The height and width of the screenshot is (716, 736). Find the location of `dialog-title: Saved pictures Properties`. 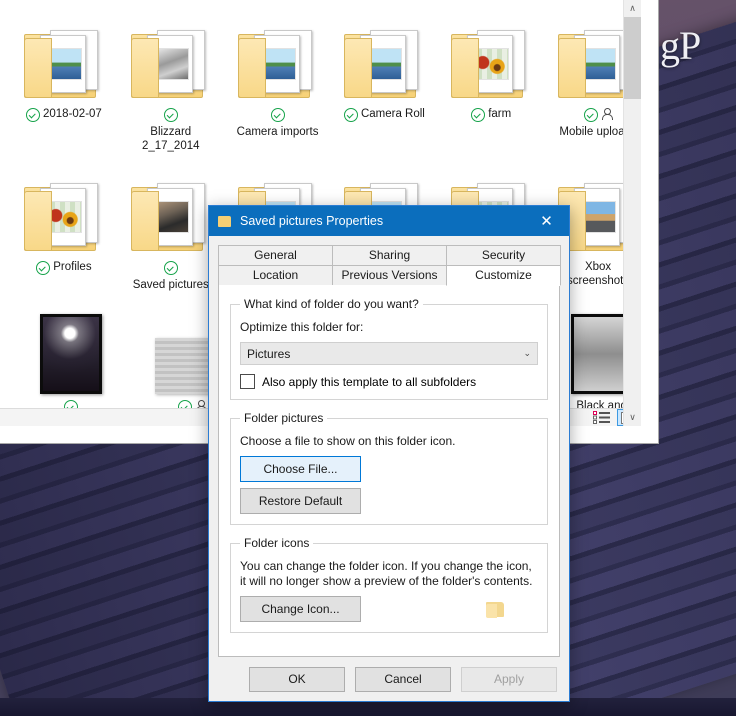

dialog-title: Saved pictures Properties is located at coordinates (312, 221).